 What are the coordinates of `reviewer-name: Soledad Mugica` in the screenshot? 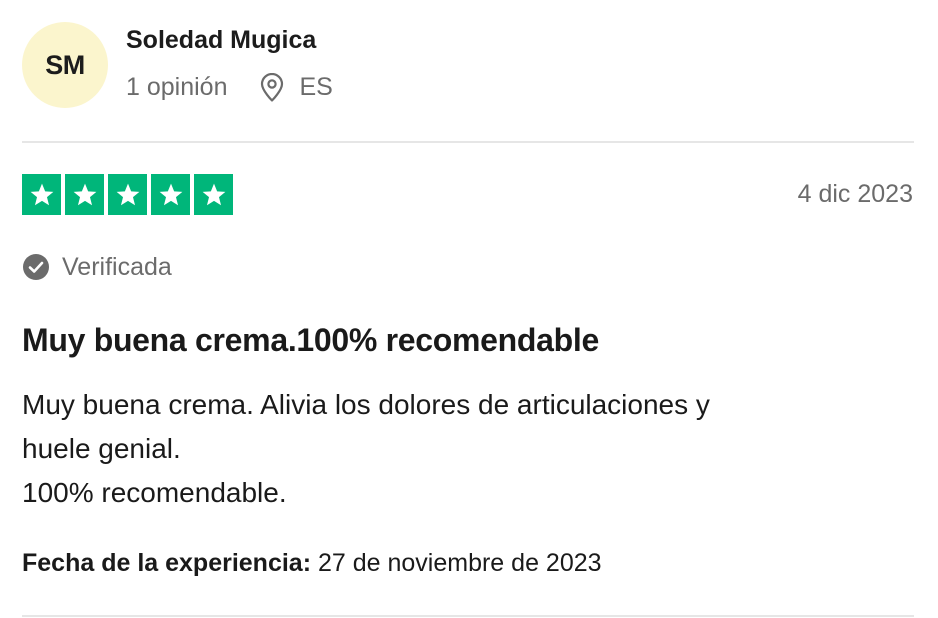 It's located at (221, 40).